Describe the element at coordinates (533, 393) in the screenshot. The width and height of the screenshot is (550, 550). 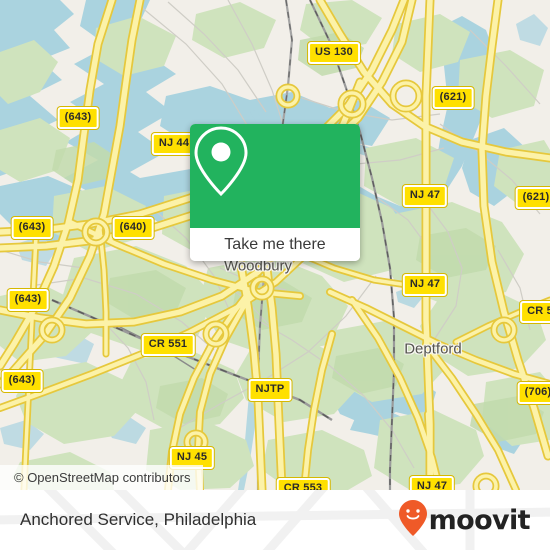
I see `route-shield: (706)` at that location.